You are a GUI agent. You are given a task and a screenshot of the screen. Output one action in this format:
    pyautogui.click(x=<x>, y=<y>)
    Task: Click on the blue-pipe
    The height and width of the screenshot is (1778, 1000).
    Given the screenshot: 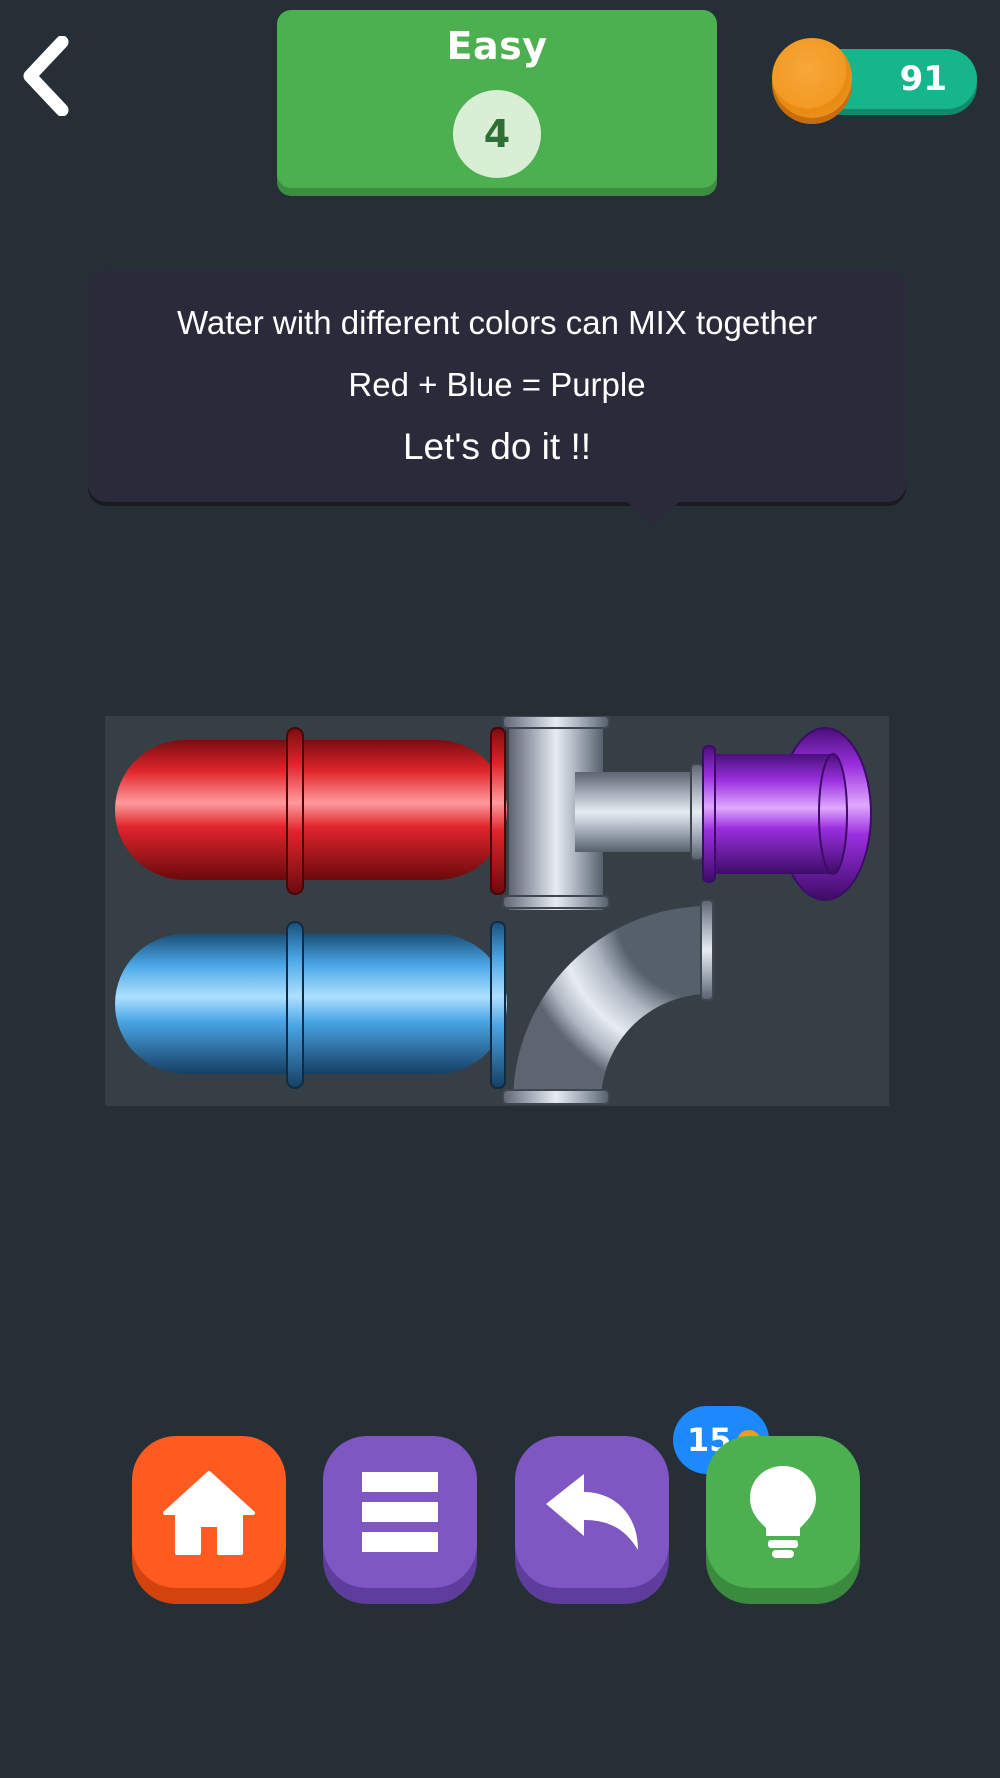 What is the action you would take?
    pyautogui.click(x=311, y=1005)
    